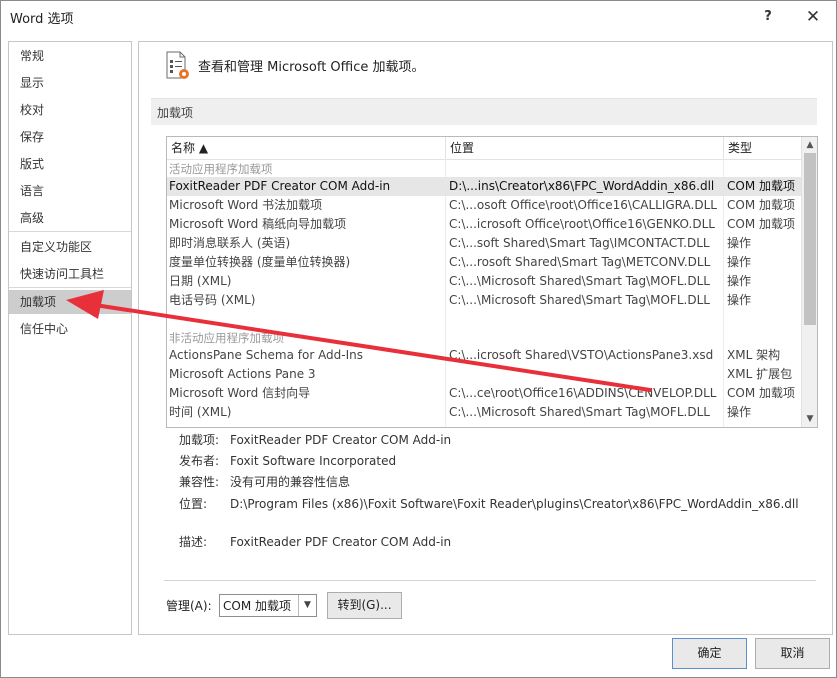  What do you see at coordinates (177, 65) in the screenshot?
I see `addin-gear-icon` at bounding box center [177, 65].